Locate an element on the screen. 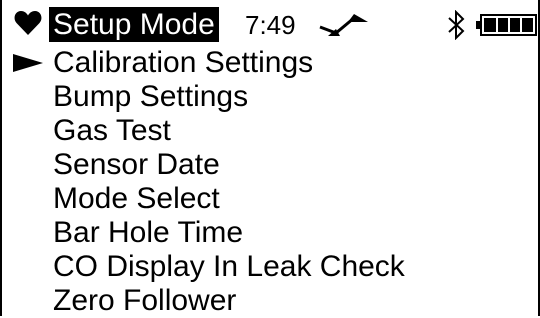  menu-item-calibration-settings: Calibration Settings is located at coordinates (270, 63).